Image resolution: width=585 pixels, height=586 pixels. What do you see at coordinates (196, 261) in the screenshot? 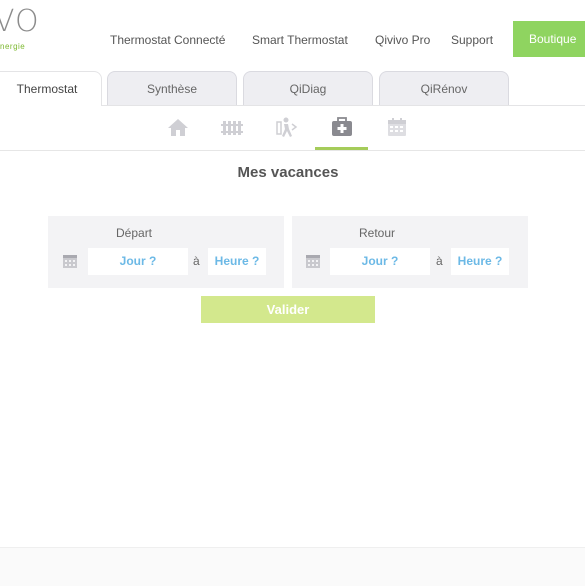
I see `departure-at-label: à` at bounding box center [196, 261].